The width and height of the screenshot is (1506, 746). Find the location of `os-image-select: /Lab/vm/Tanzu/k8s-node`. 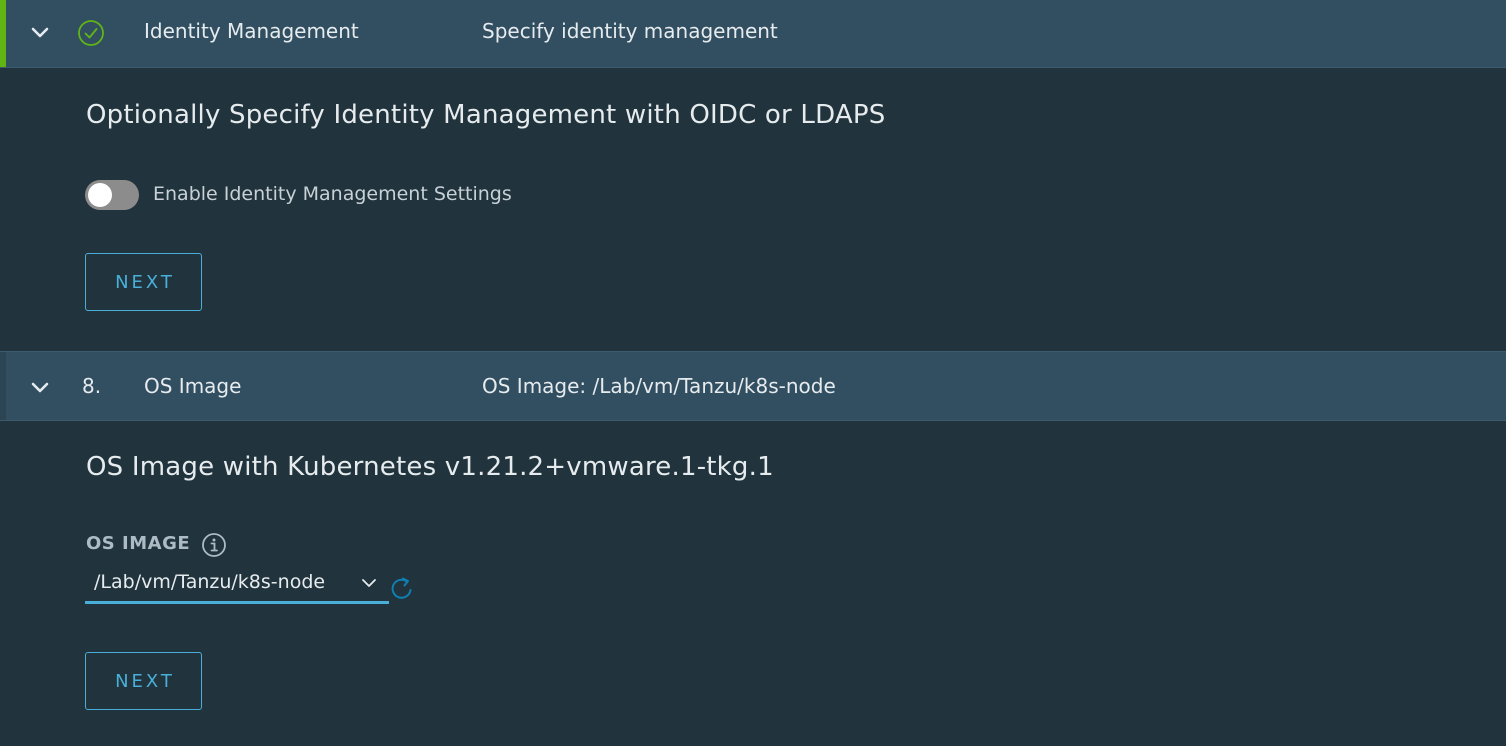

os-image-select: /Lab/vm/Tanzu/k8s-node is located at coordinates (237, 585).